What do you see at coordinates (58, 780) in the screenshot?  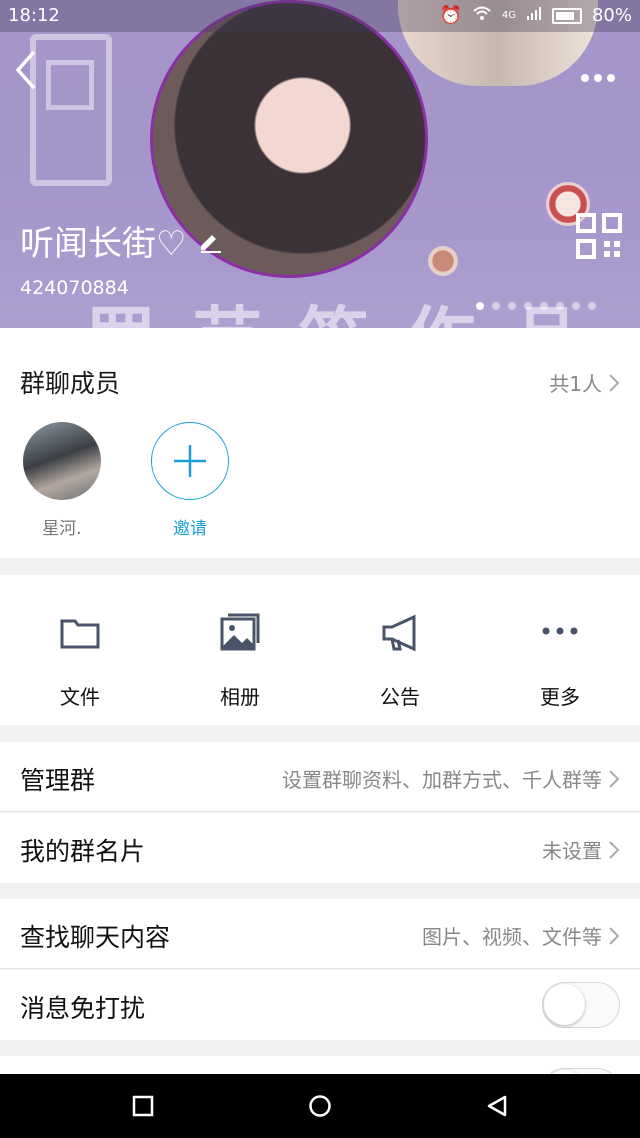 I see `manage-group-title: 管理群` at bounding box center [58, 780].